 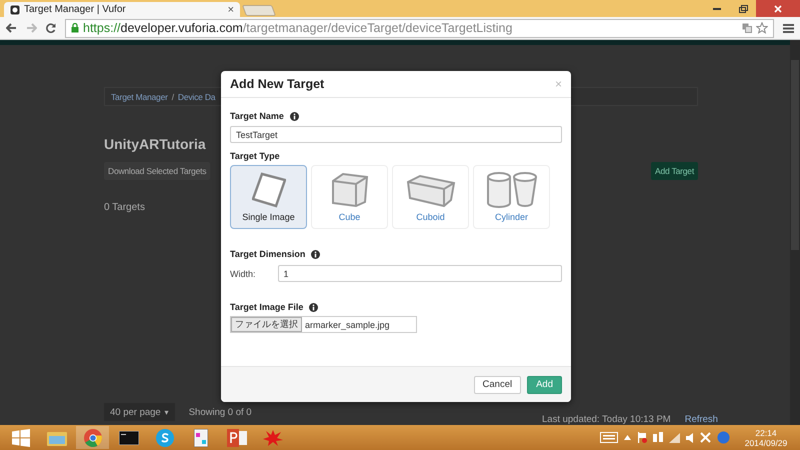 What do you see at coordinates (766, 438) in the screenshot?
I see `taskbar-clock: 22:14 2014/09/29` at bounding box center [766, 438].